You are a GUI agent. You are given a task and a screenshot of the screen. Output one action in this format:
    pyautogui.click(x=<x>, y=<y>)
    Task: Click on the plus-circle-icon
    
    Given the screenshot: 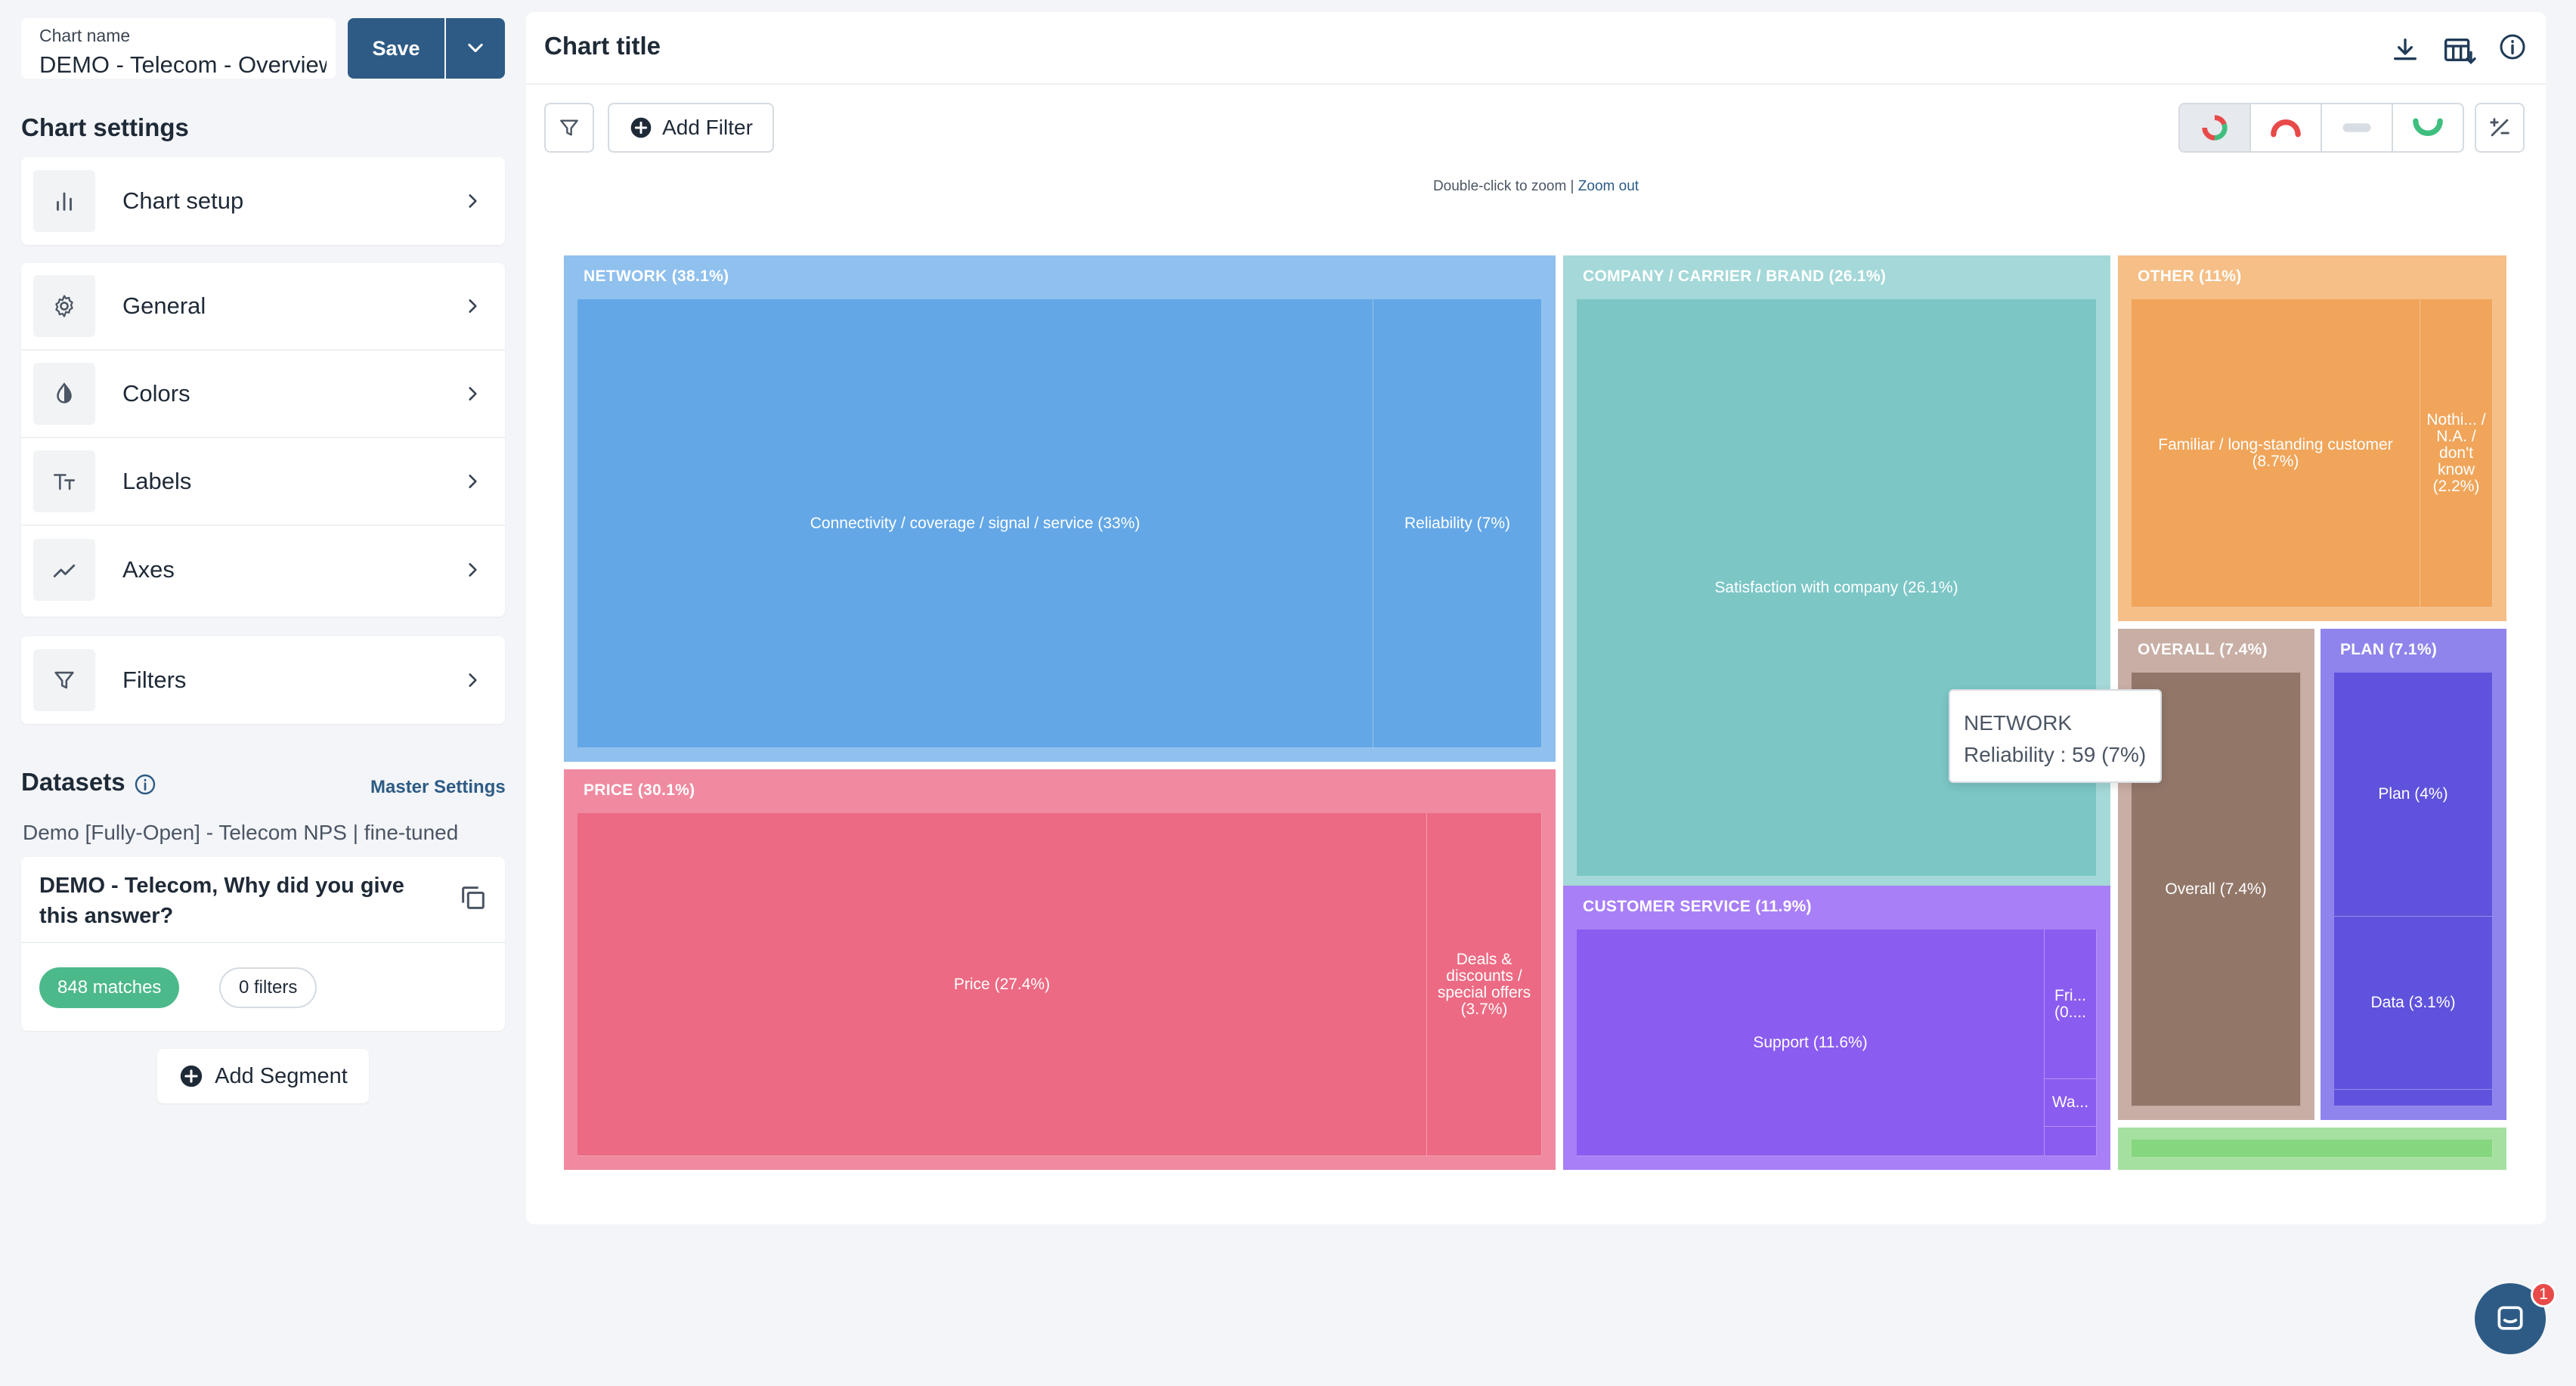 What is the action you would take?
    pyautogui.click(x=191, y=1076)
    